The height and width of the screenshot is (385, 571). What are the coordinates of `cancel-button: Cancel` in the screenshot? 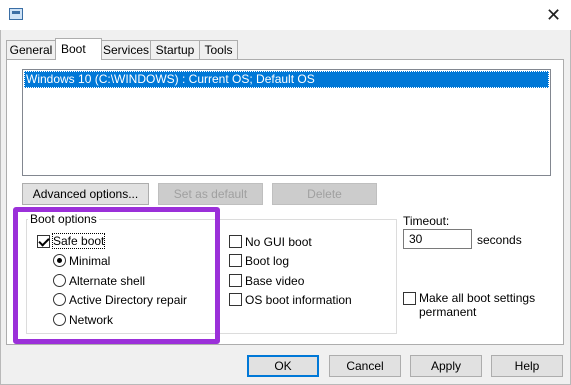 It's located at (365, 366).